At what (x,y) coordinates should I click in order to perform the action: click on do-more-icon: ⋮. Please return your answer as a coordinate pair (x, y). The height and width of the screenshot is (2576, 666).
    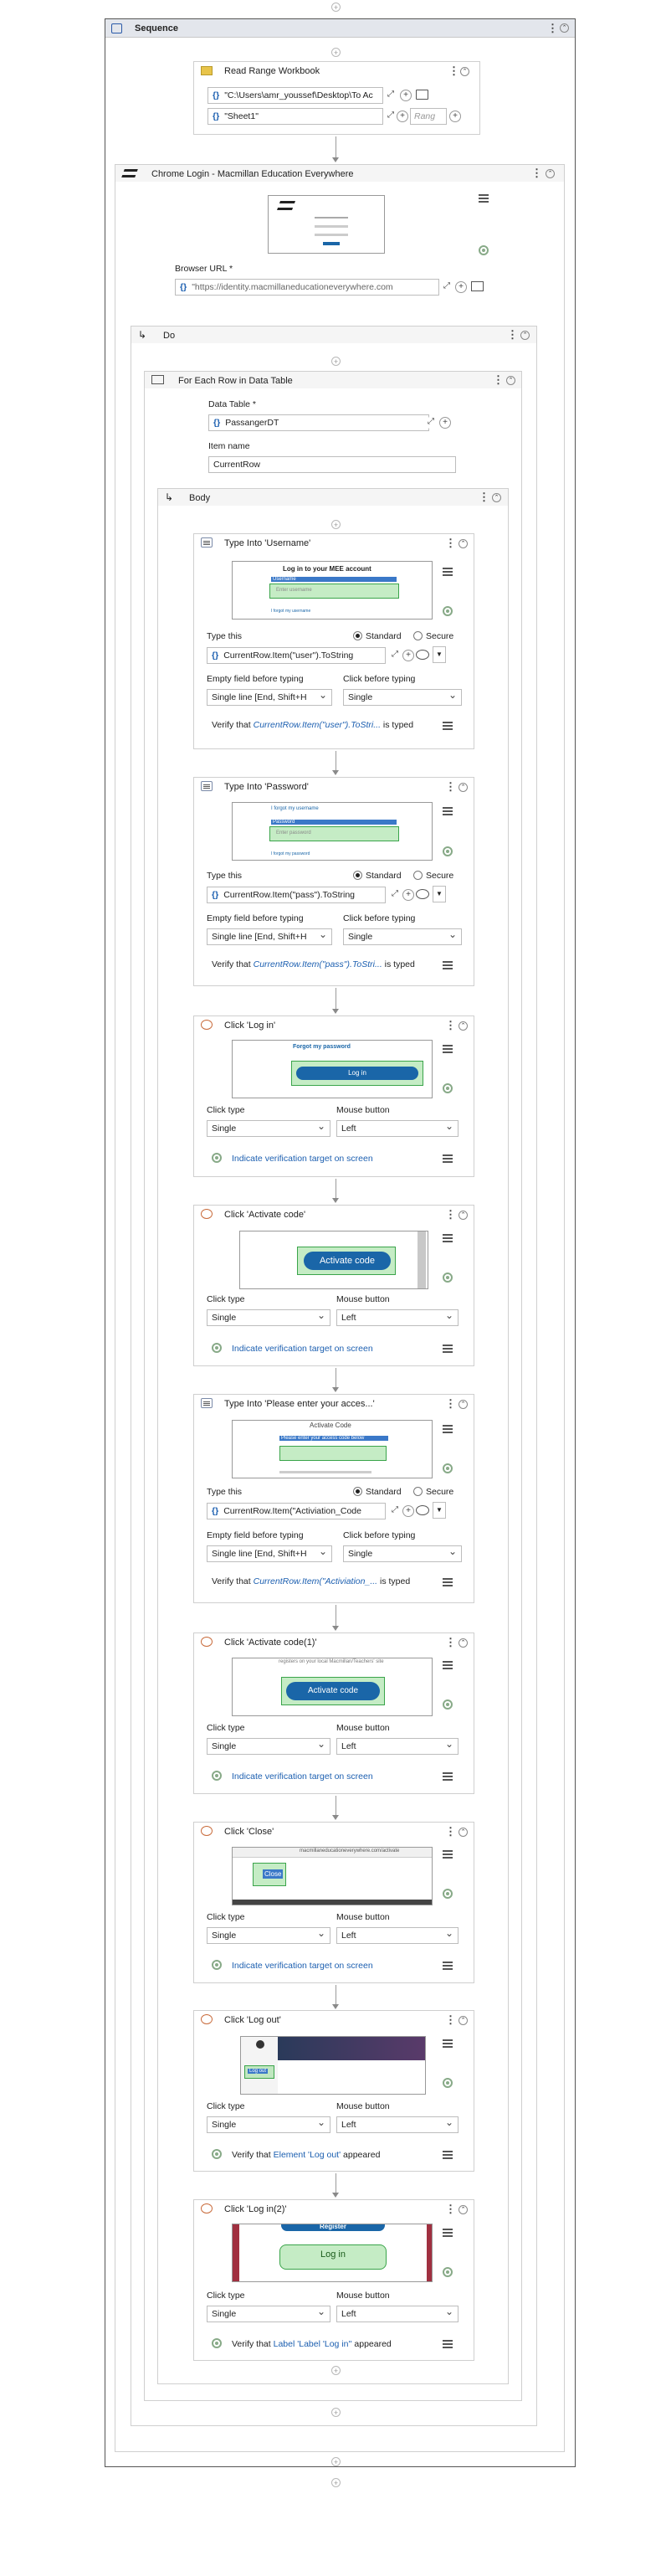
    Looking at the image, I should click on (512, 335).